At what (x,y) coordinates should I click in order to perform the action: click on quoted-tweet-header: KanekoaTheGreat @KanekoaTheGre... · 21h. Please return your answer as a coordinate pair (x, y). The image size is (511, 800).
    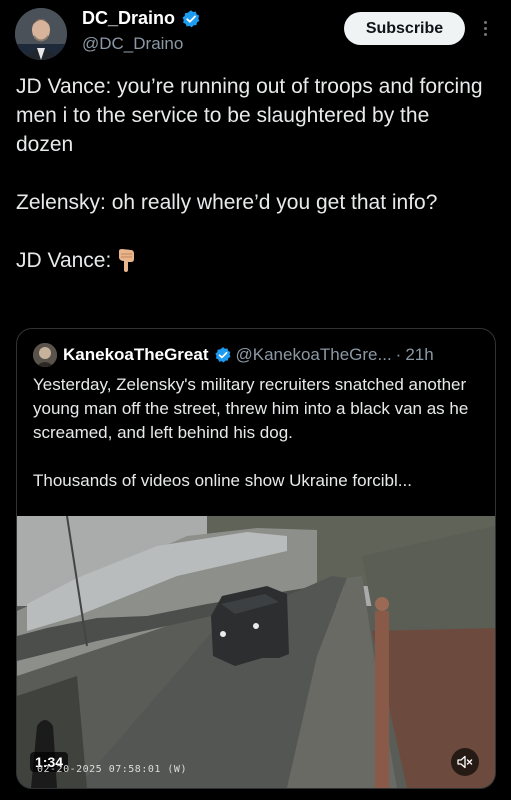
    Looking at the image, I should click on (233, 355).